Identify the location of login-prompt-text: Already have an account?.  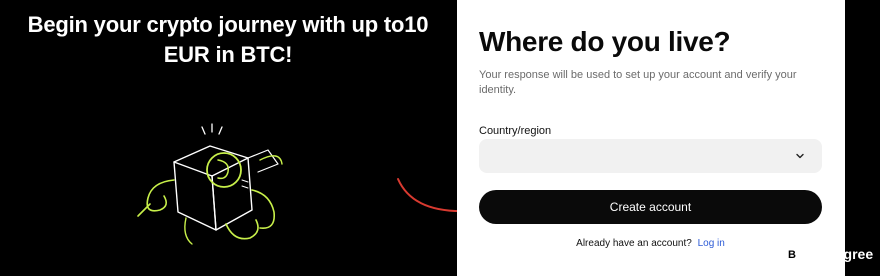
(634, 243).